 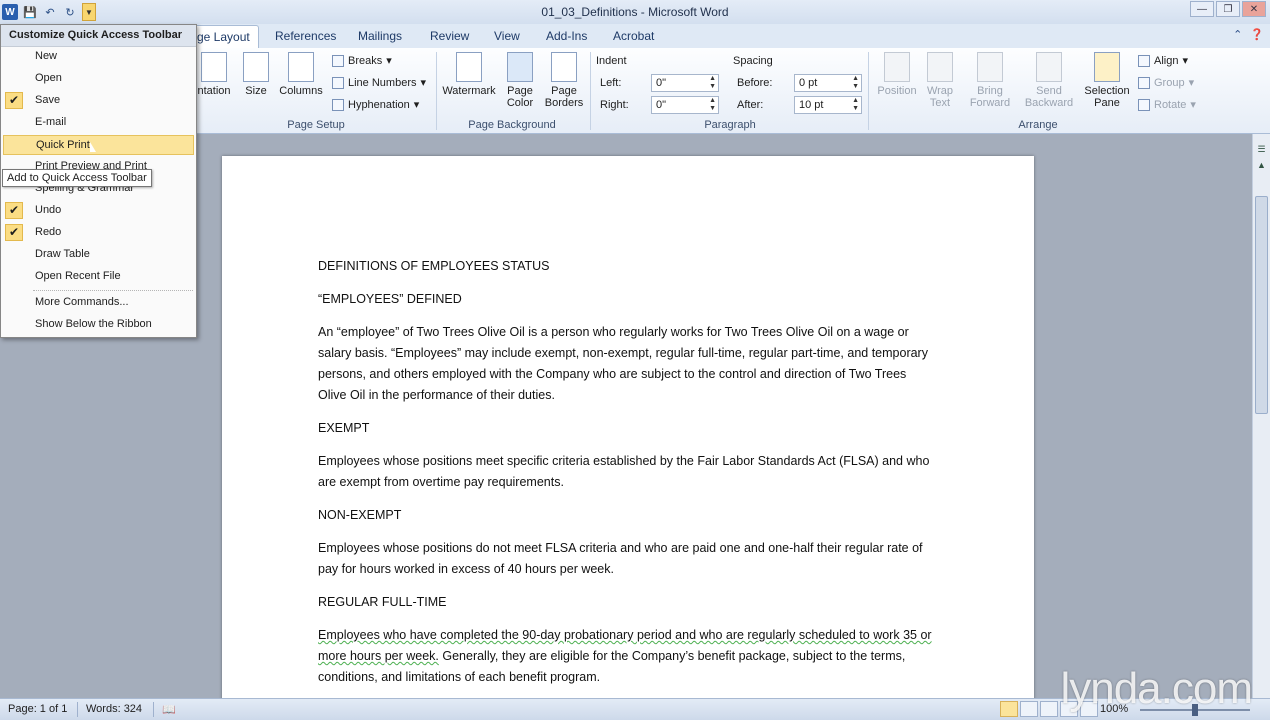 What do you see at coordinates (301, 74) in the screenshot?
I see `columns-button: Columns` at bounding box center [301, 74].